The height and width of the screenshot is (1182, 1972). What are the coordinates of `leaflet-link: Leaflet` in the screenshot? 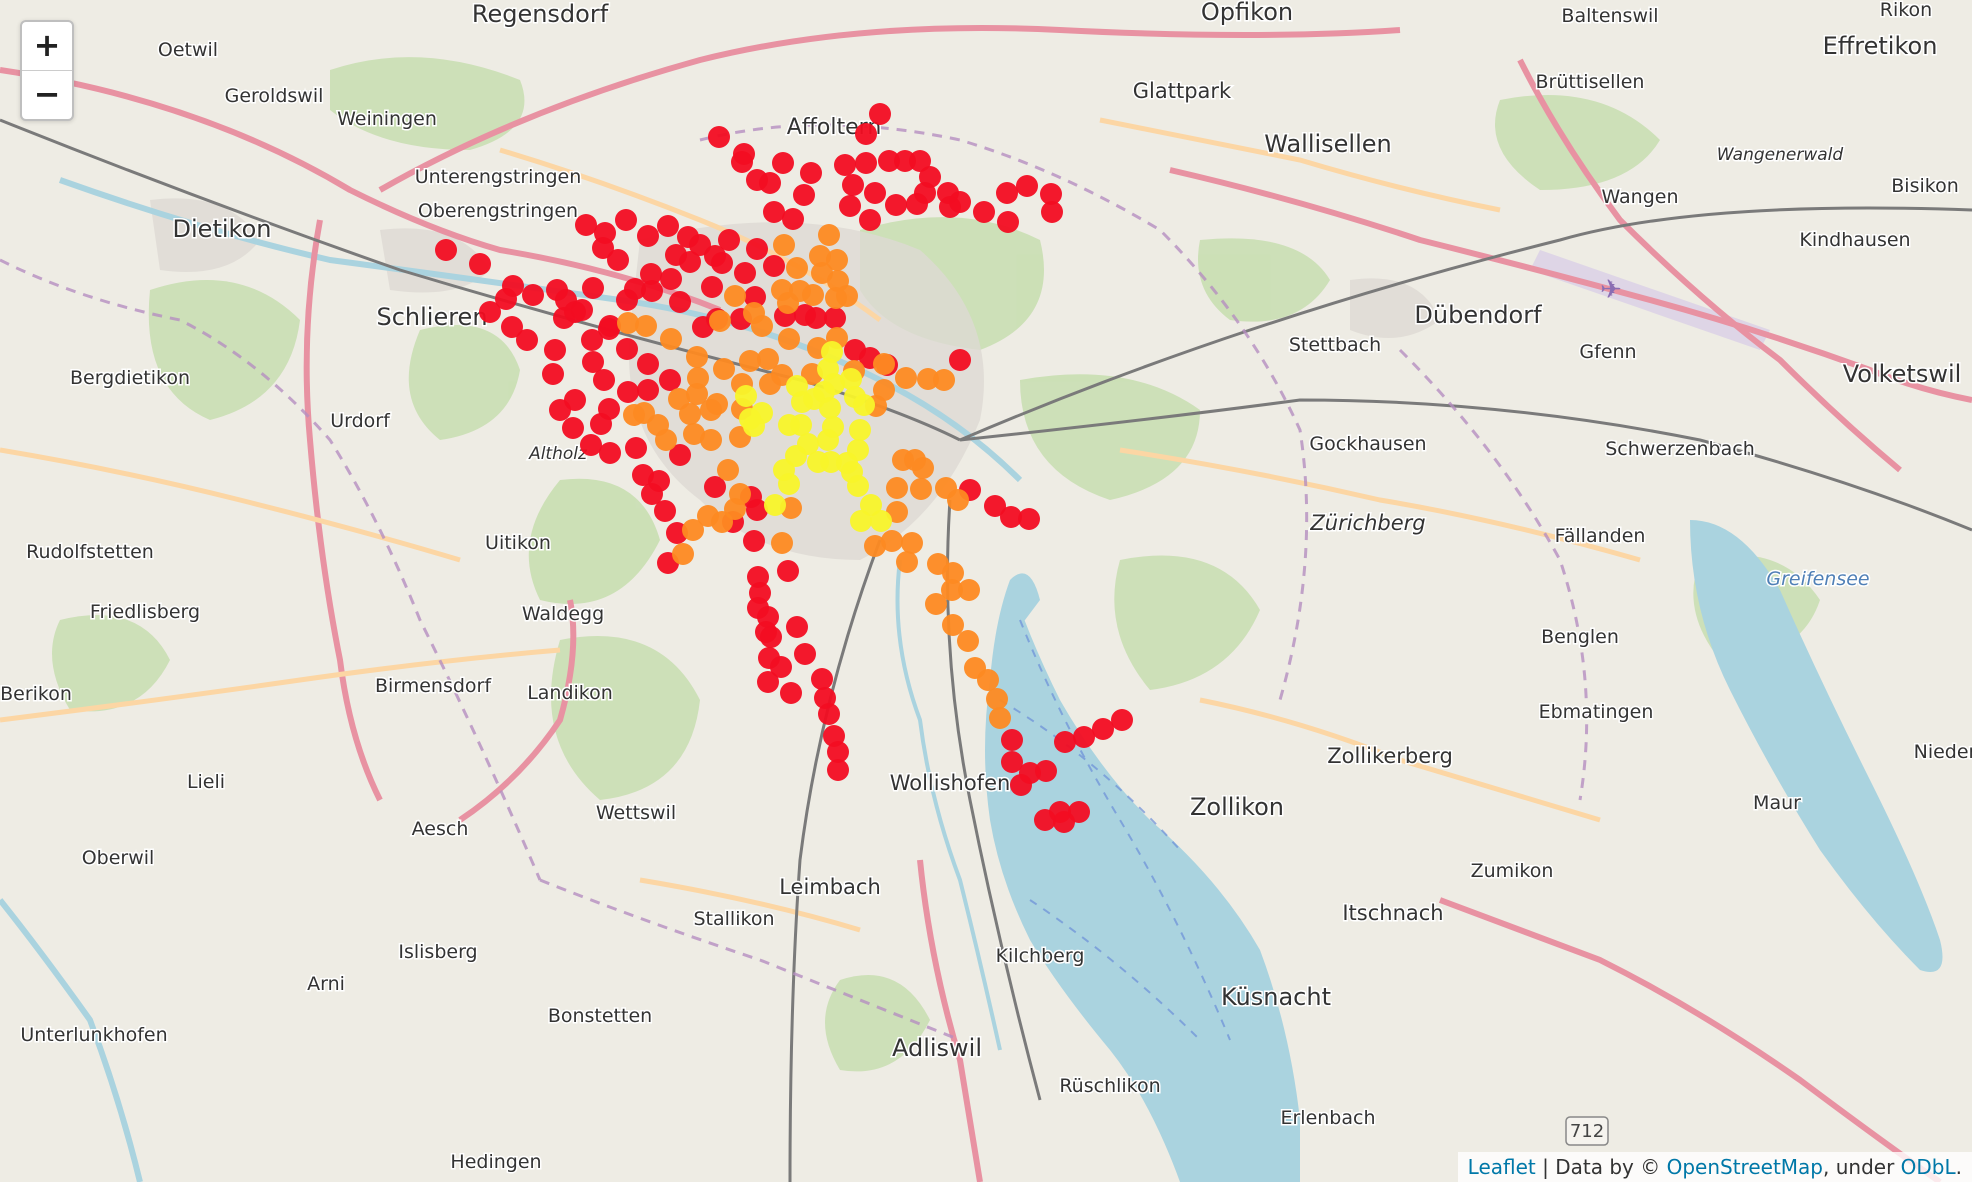 It's located at (1502, 1167).